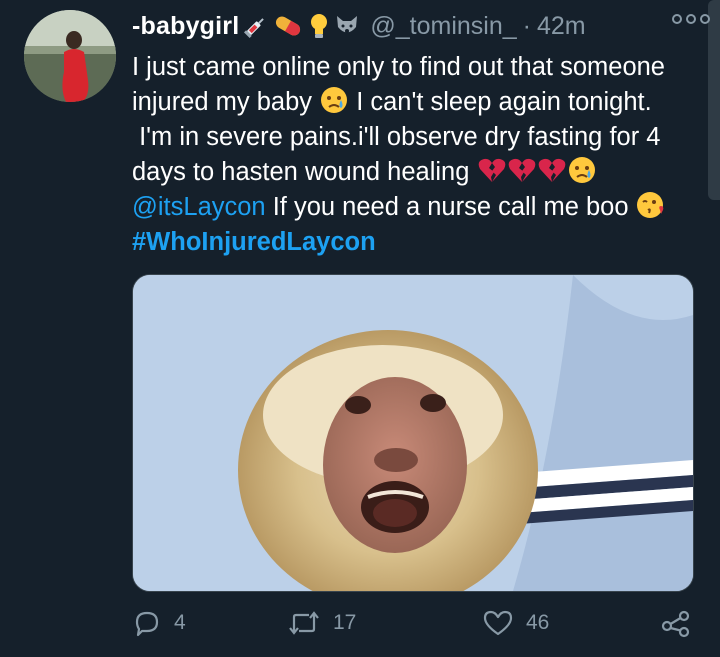  Describe the element at coordinates (180, 622) in the screenshot. I see `reply-count: 4` at that location.